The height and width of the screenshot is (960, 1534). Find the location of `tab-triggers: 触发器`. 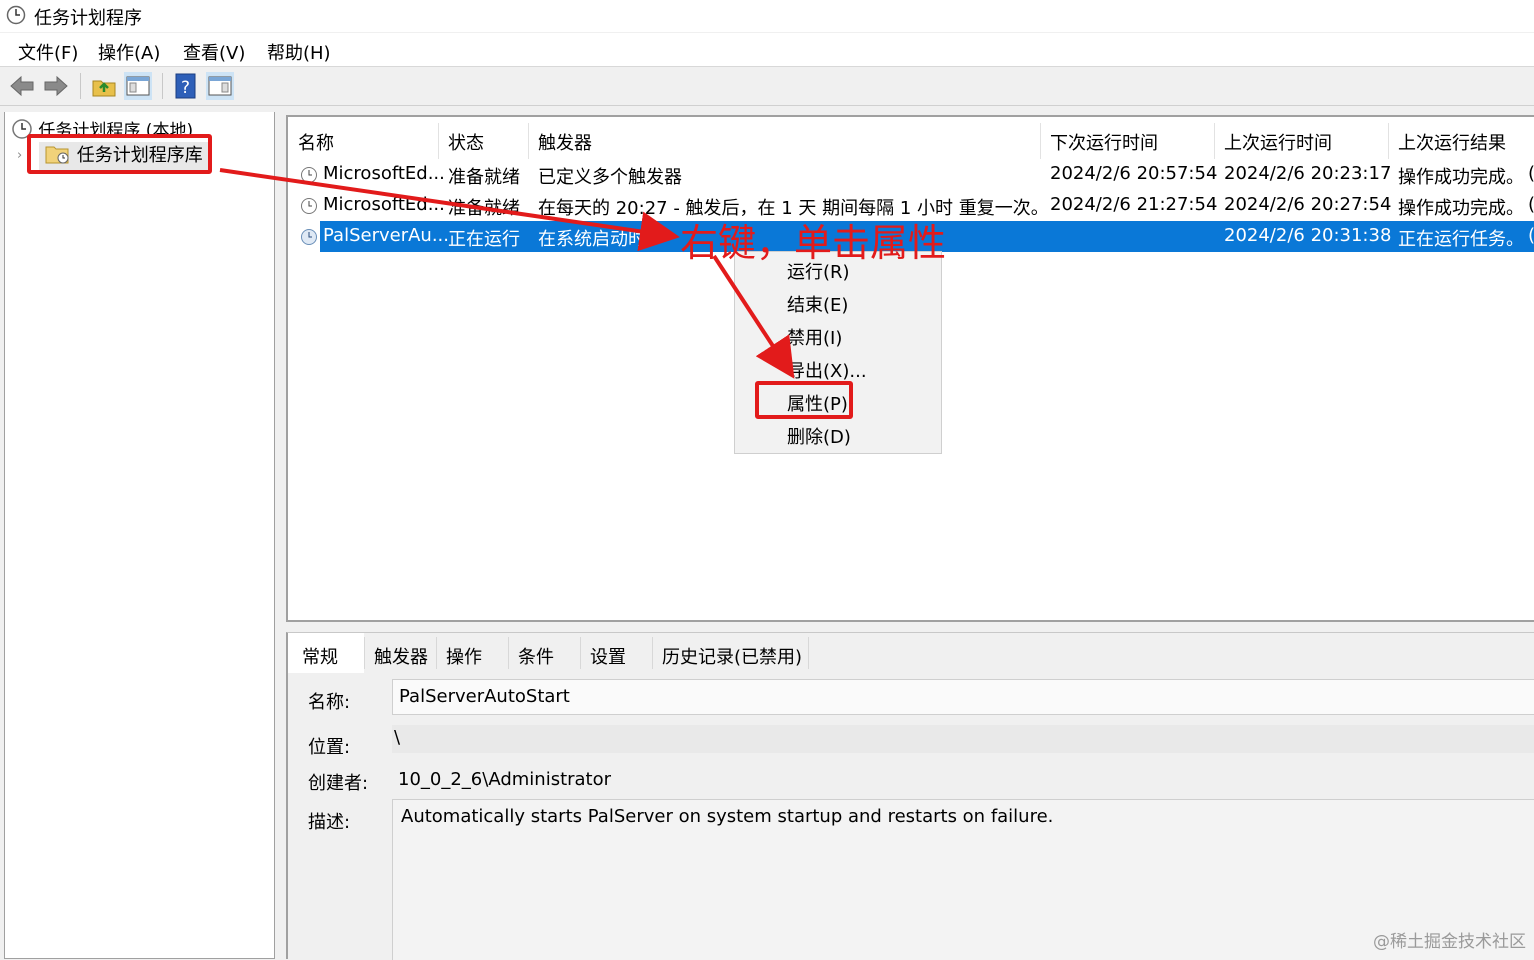

tab-triggers: 触发器 is located at coordinates (401, 656).